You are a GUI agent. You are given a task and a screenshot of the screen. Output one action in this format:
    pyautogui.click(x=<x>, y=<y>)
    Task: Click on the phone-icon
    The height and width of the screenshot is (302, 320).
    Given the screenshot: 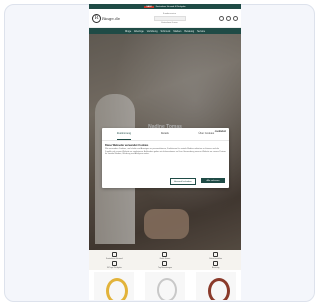 What is the action you would take?
    pyautogui.click(x=216, y=263)
    